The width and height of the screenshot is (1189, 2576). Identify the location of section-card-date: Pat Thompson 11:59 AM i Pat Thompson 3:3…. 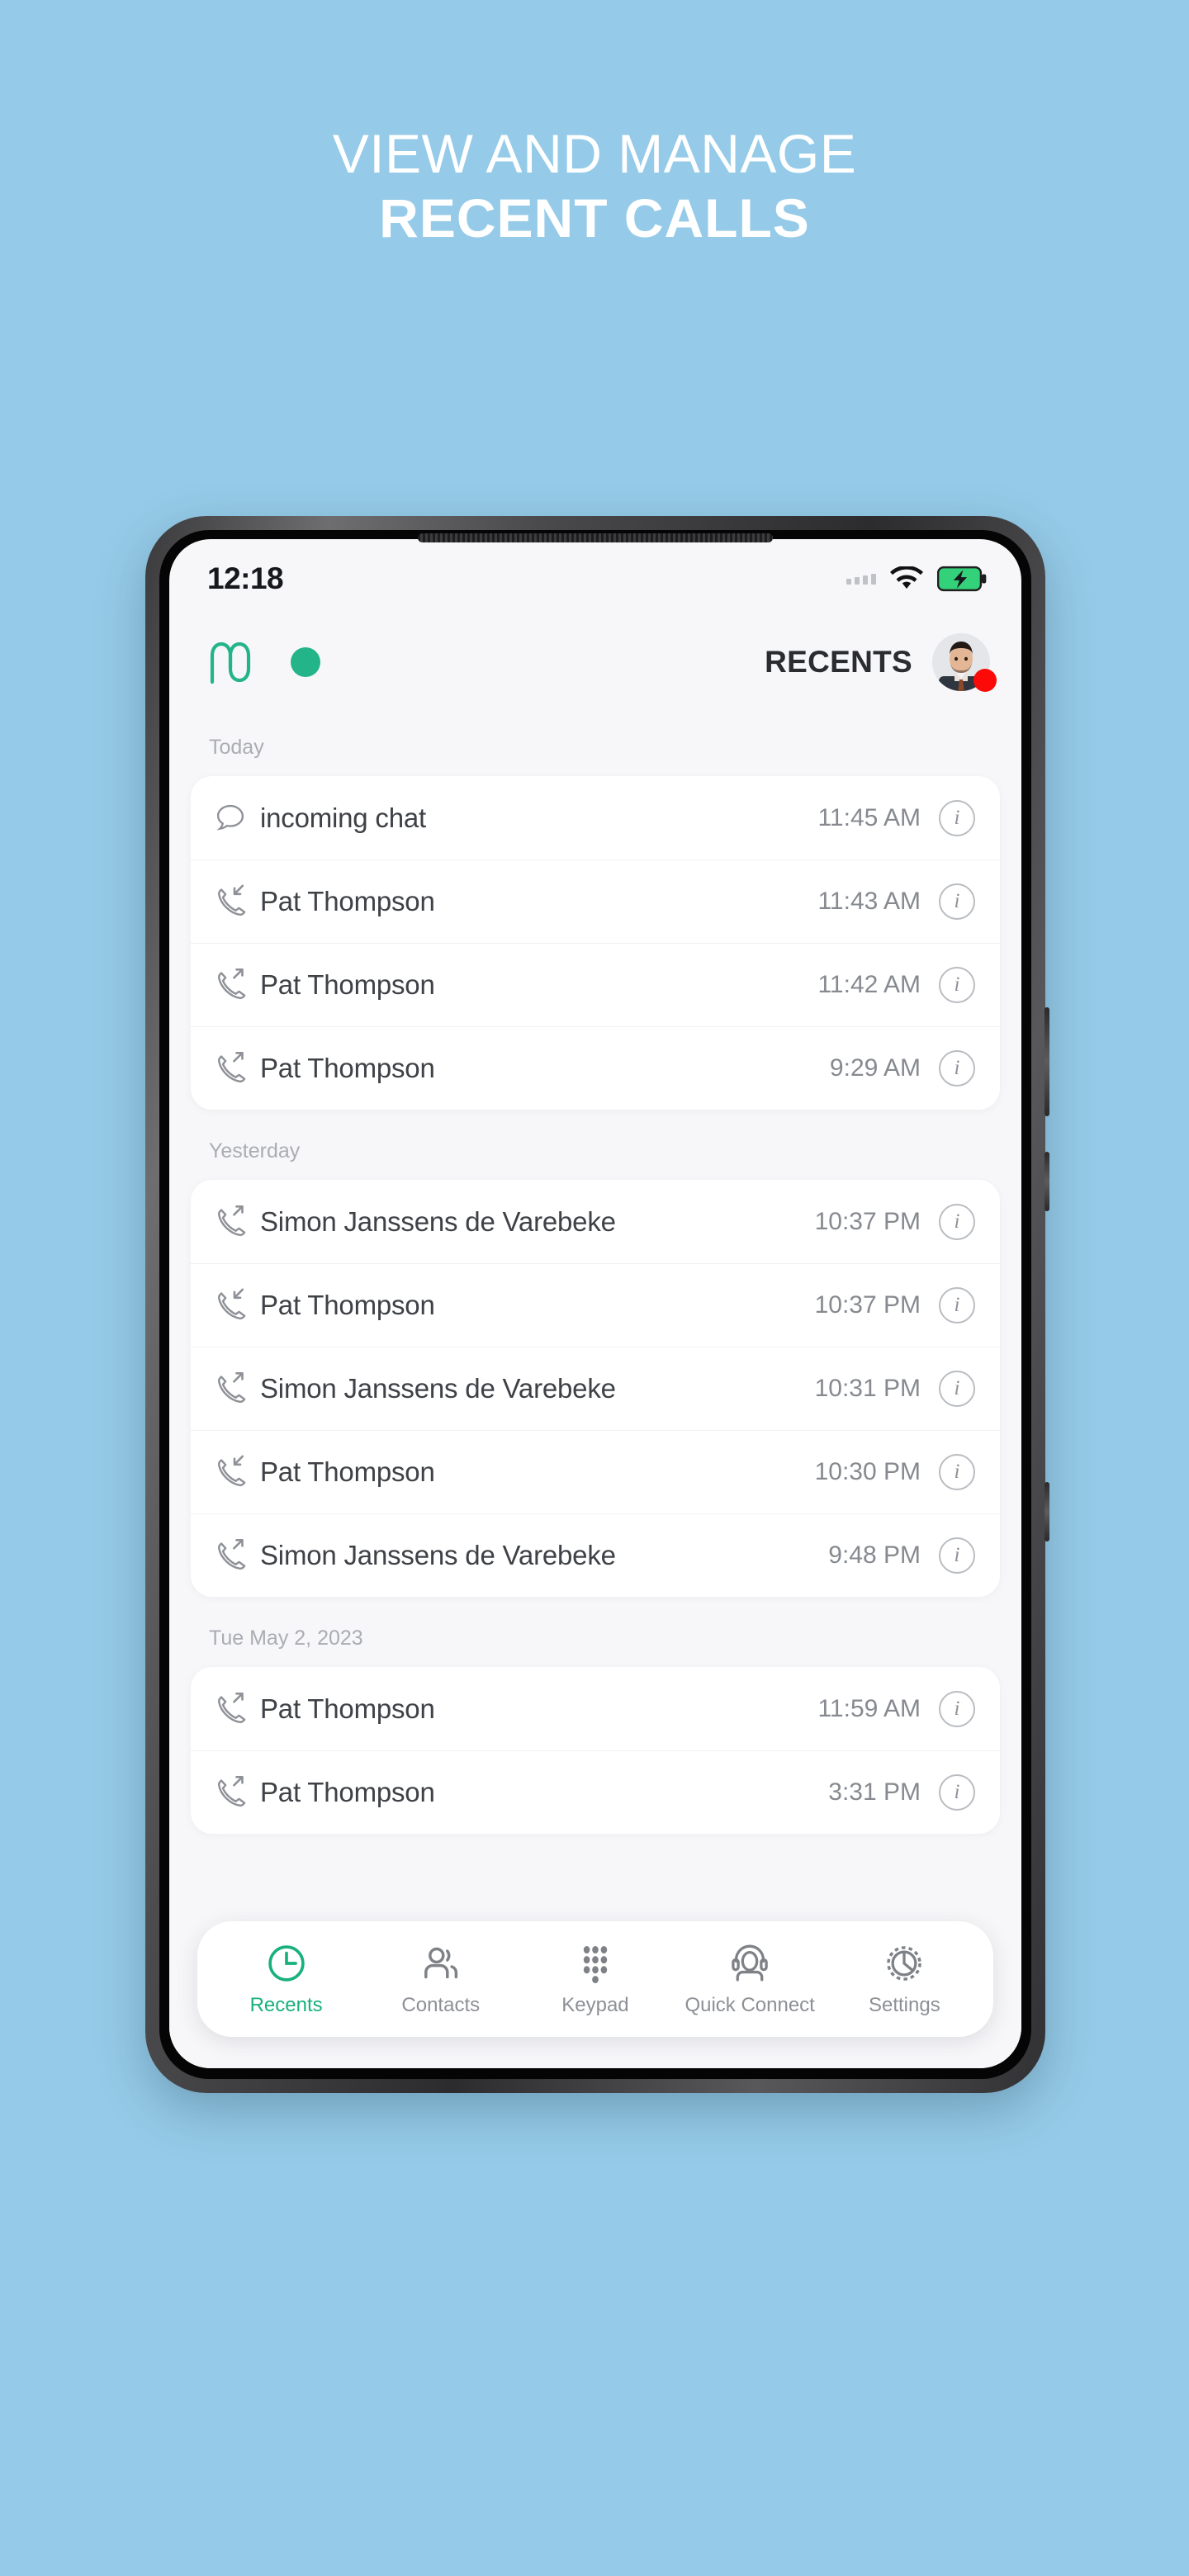
(595, 1750).